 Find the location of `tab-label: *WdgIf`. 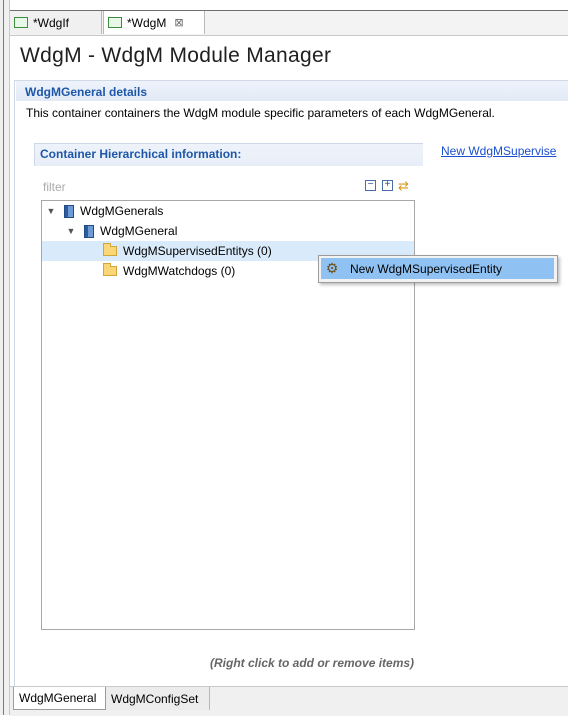

tab-label: *WdgIf is located at coordinates (51, 22).